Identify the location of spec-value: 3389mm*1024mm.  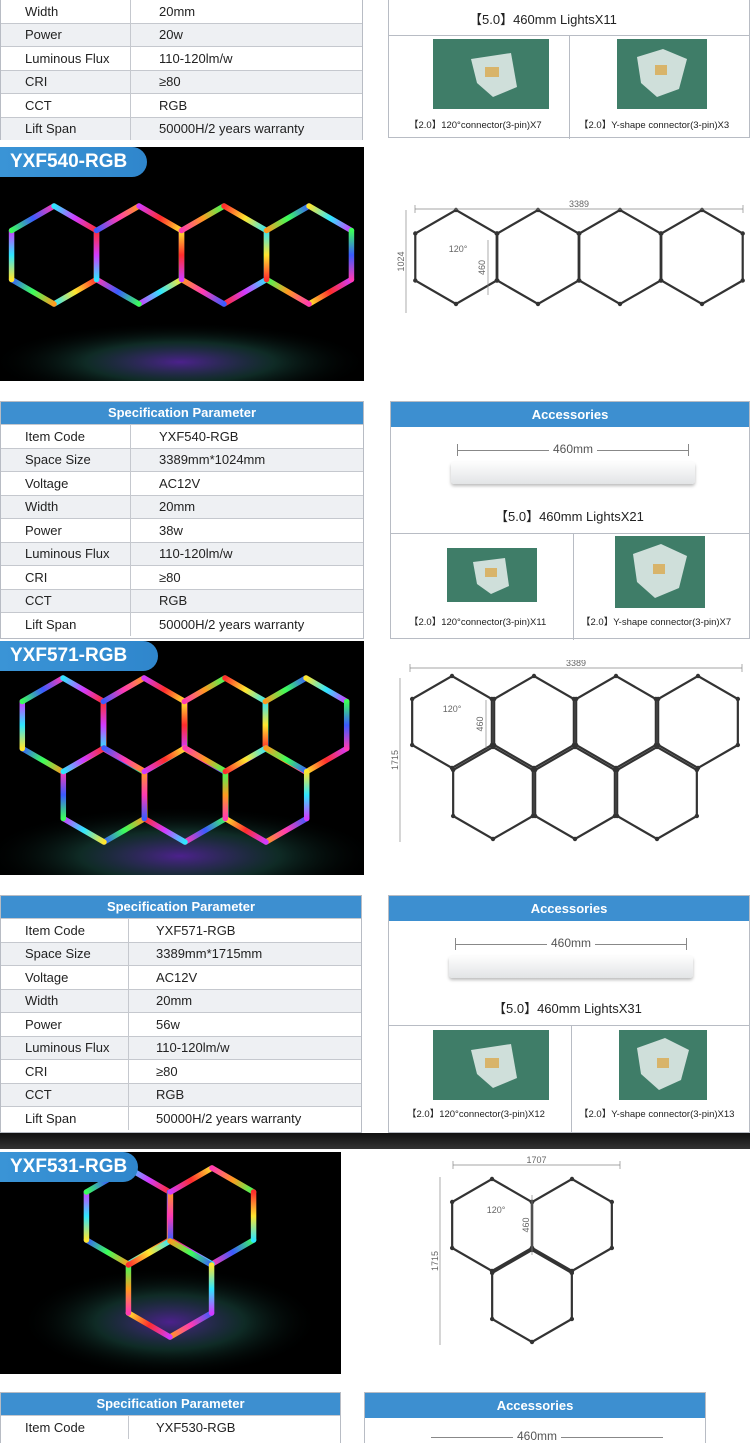
(212, 460).